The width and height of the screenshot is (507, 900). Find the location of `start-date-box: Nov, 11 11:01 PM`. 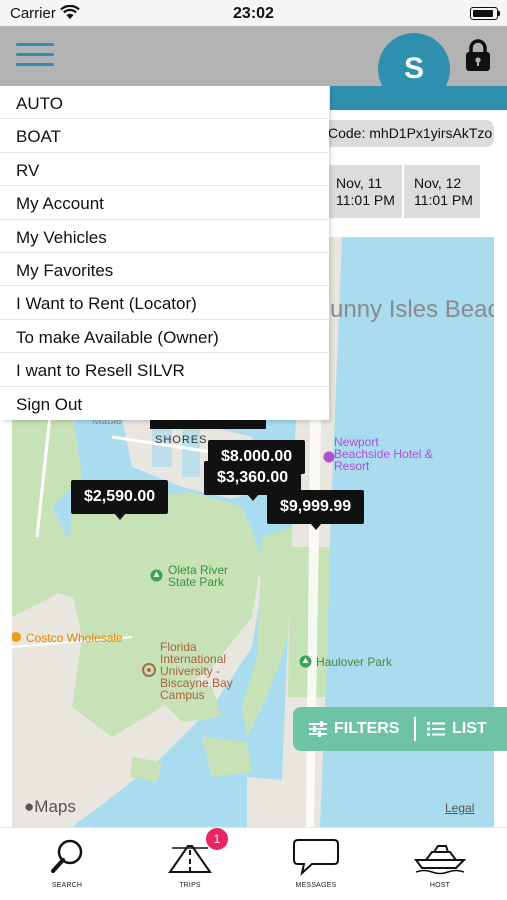

start-date-box: Nov, 11 11:01 PM is located at coordinates (364, 191).